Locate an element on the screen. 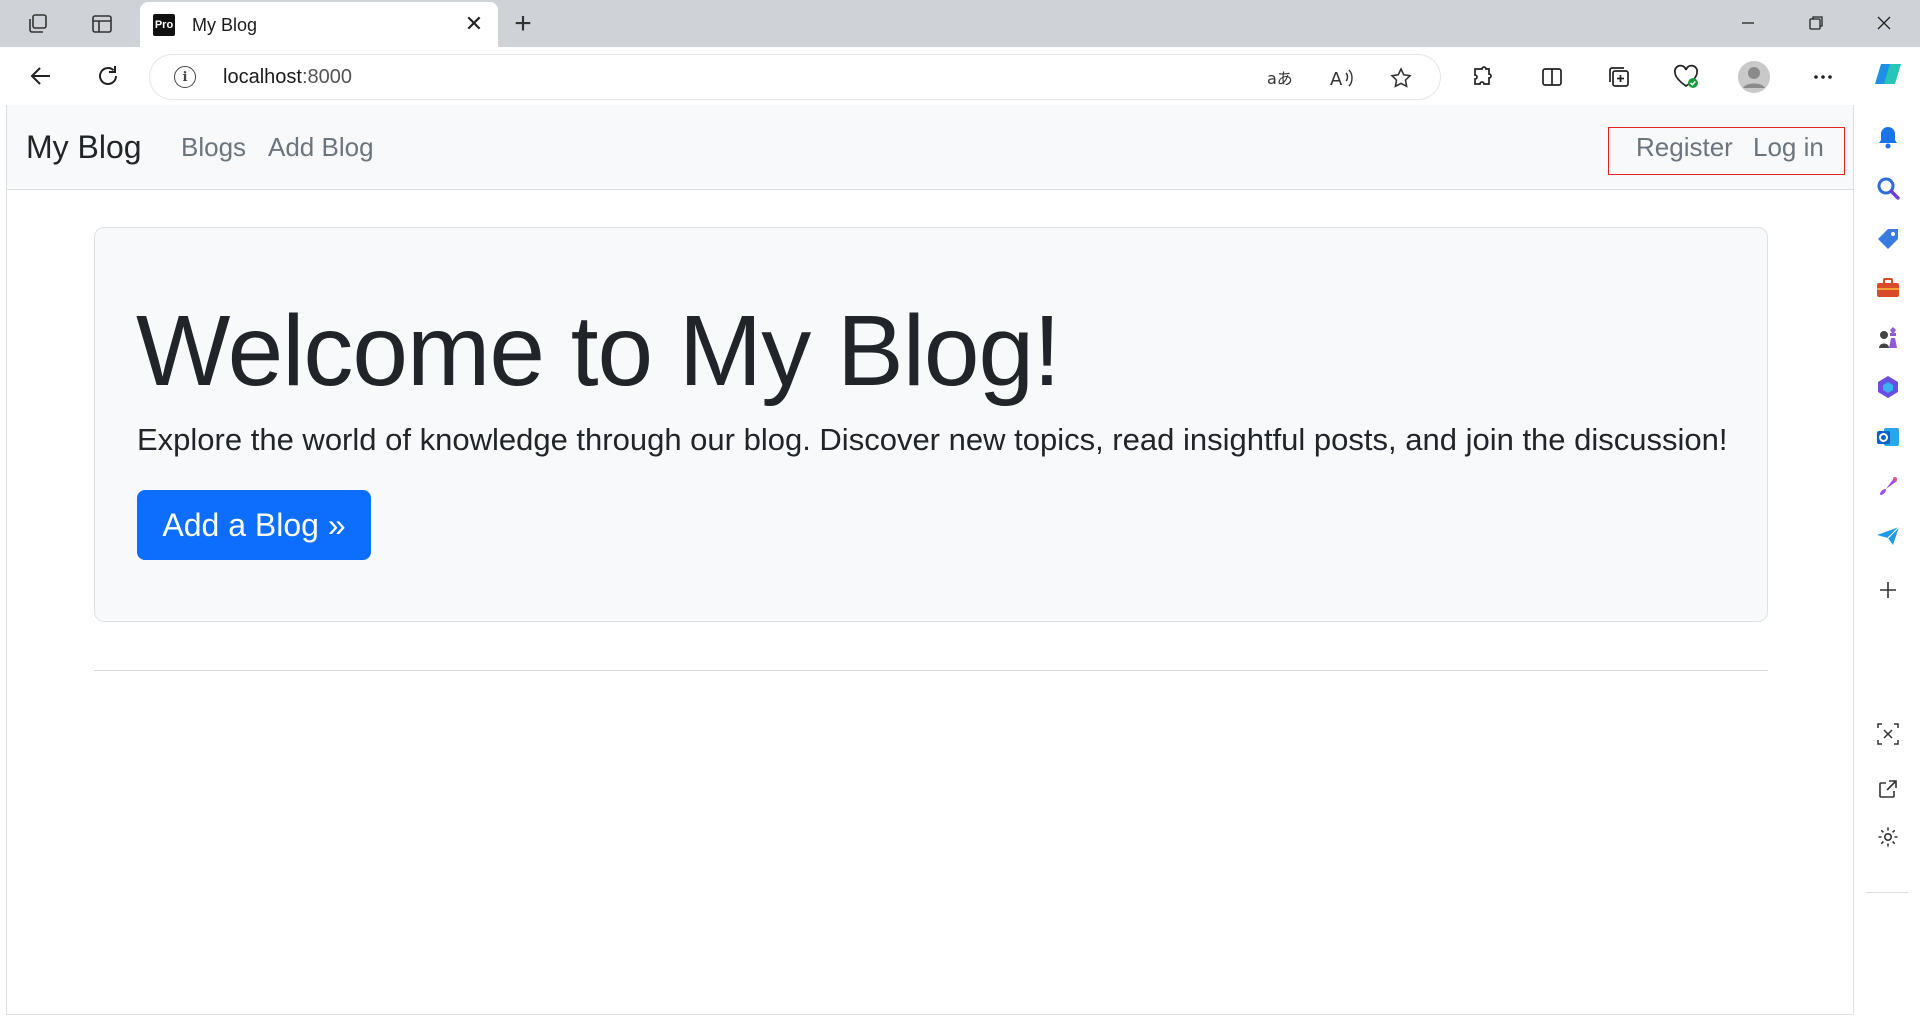 The width and height of the screenshot is (1920, 1020). site-navbar: My Blog Blogs Add Blog Register Log in is located at coordinates (930, 147).